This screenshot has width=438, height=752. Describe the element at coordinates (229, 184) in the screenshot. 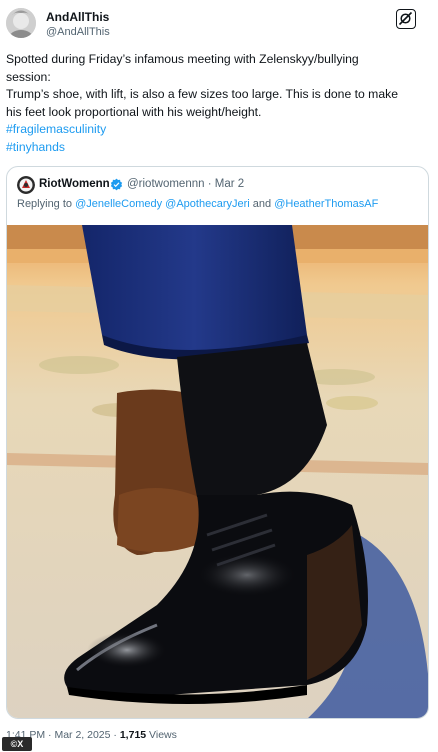

I see `quoted-tweet-date: Mar 2` at that location.